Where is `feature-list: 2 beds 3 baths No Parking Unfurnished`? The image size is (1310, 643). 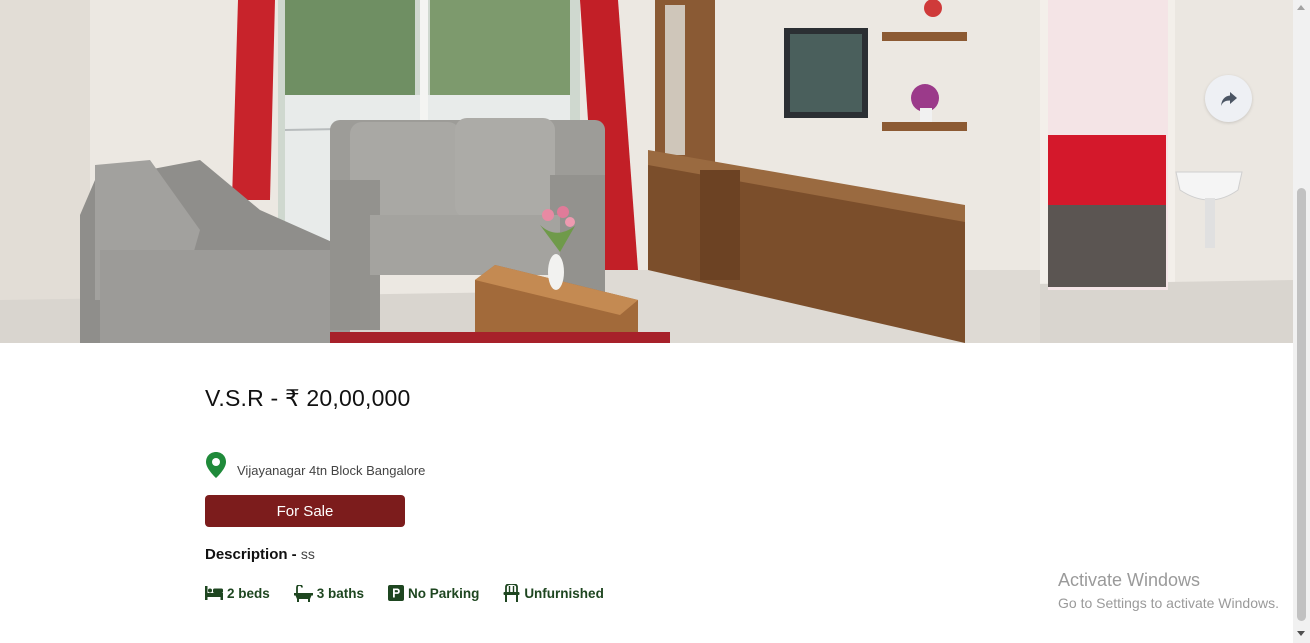
feature-list: 2 beds 3 baths No Parking Unfurnished is located at coordinates (404, 593).